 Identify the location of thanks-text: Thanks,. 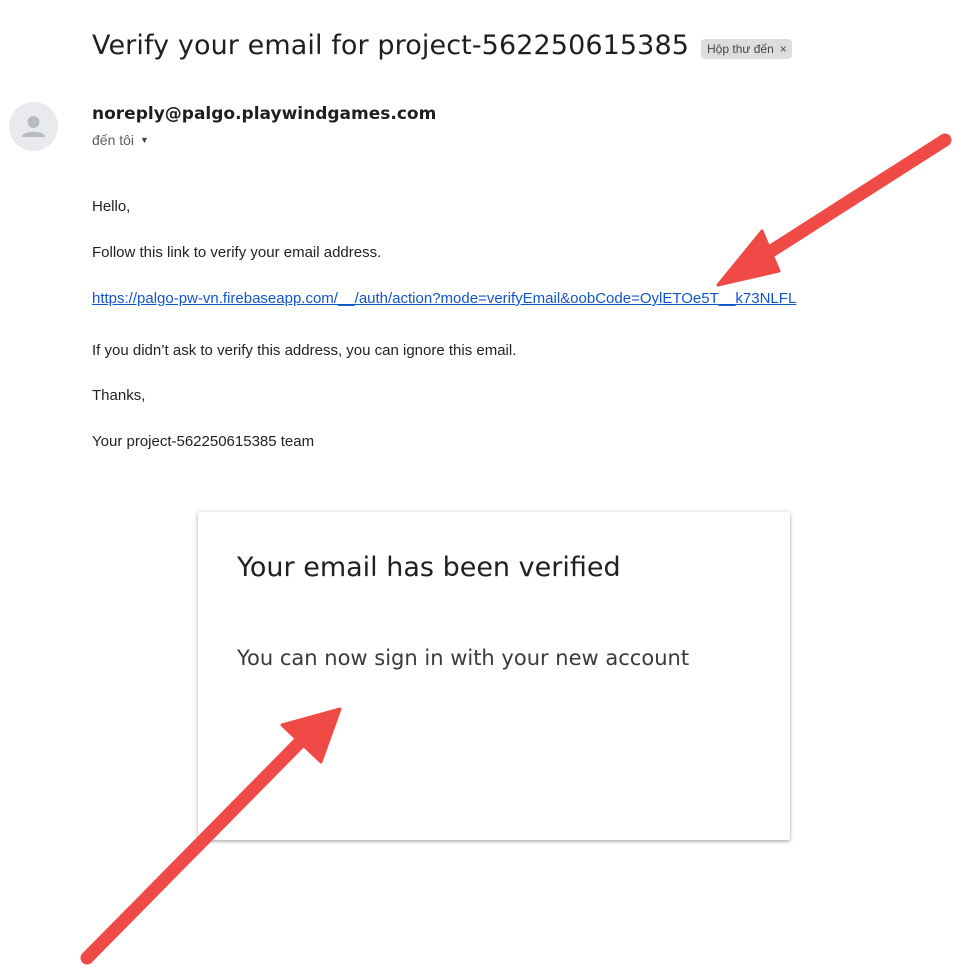
(119, 395).